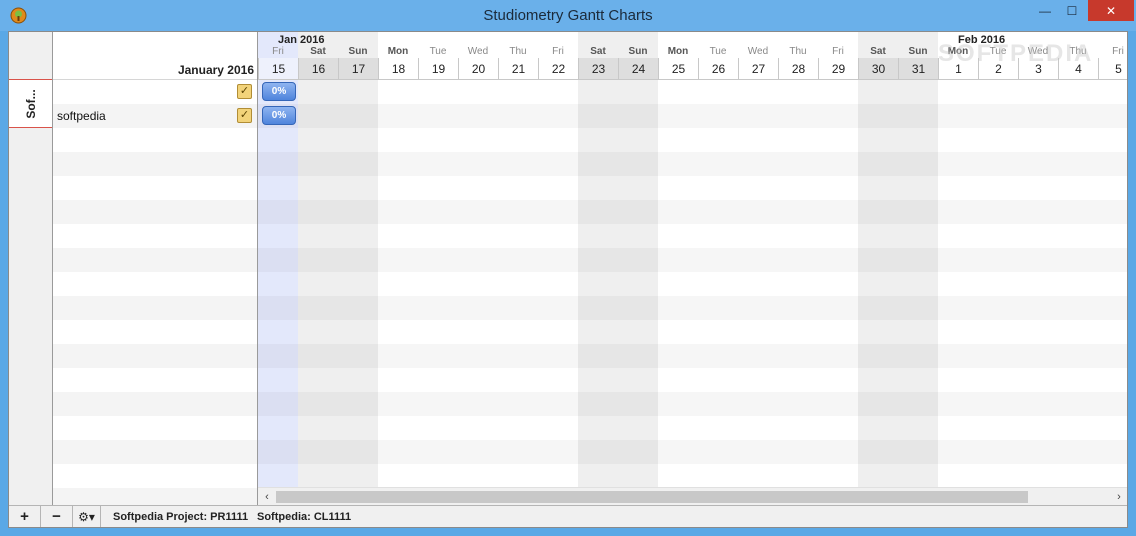  I want to click on client-info: Softpedia: CL1111, so click(304, 517).